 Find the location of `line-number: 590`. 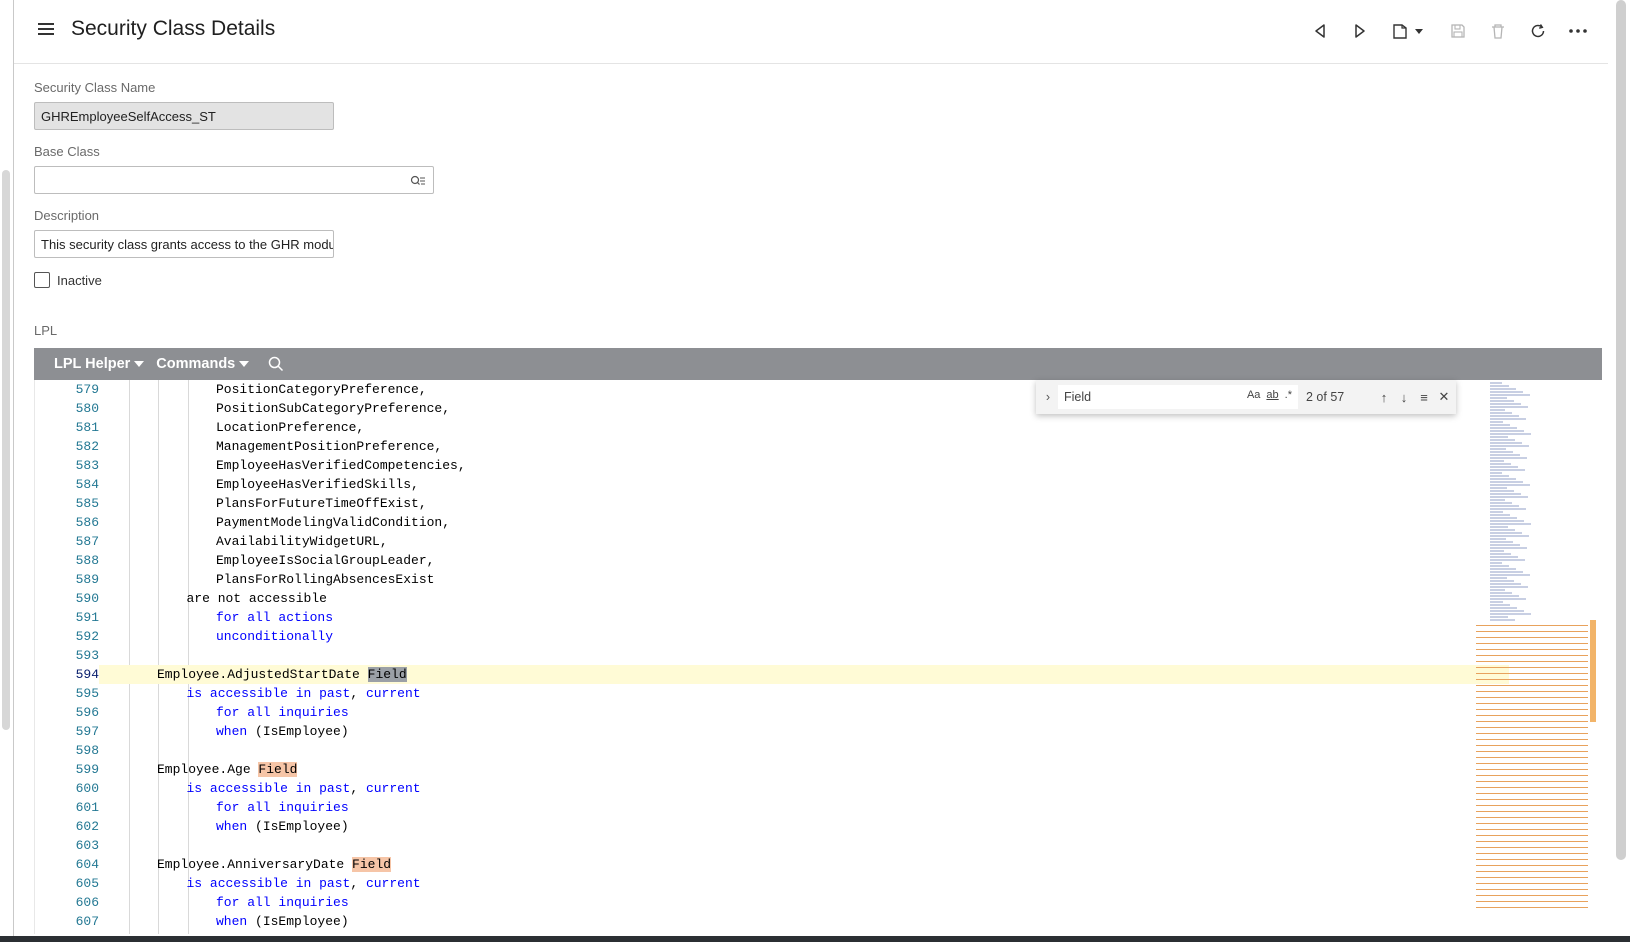

line-number: 590 is located at coordinates (87, 598).